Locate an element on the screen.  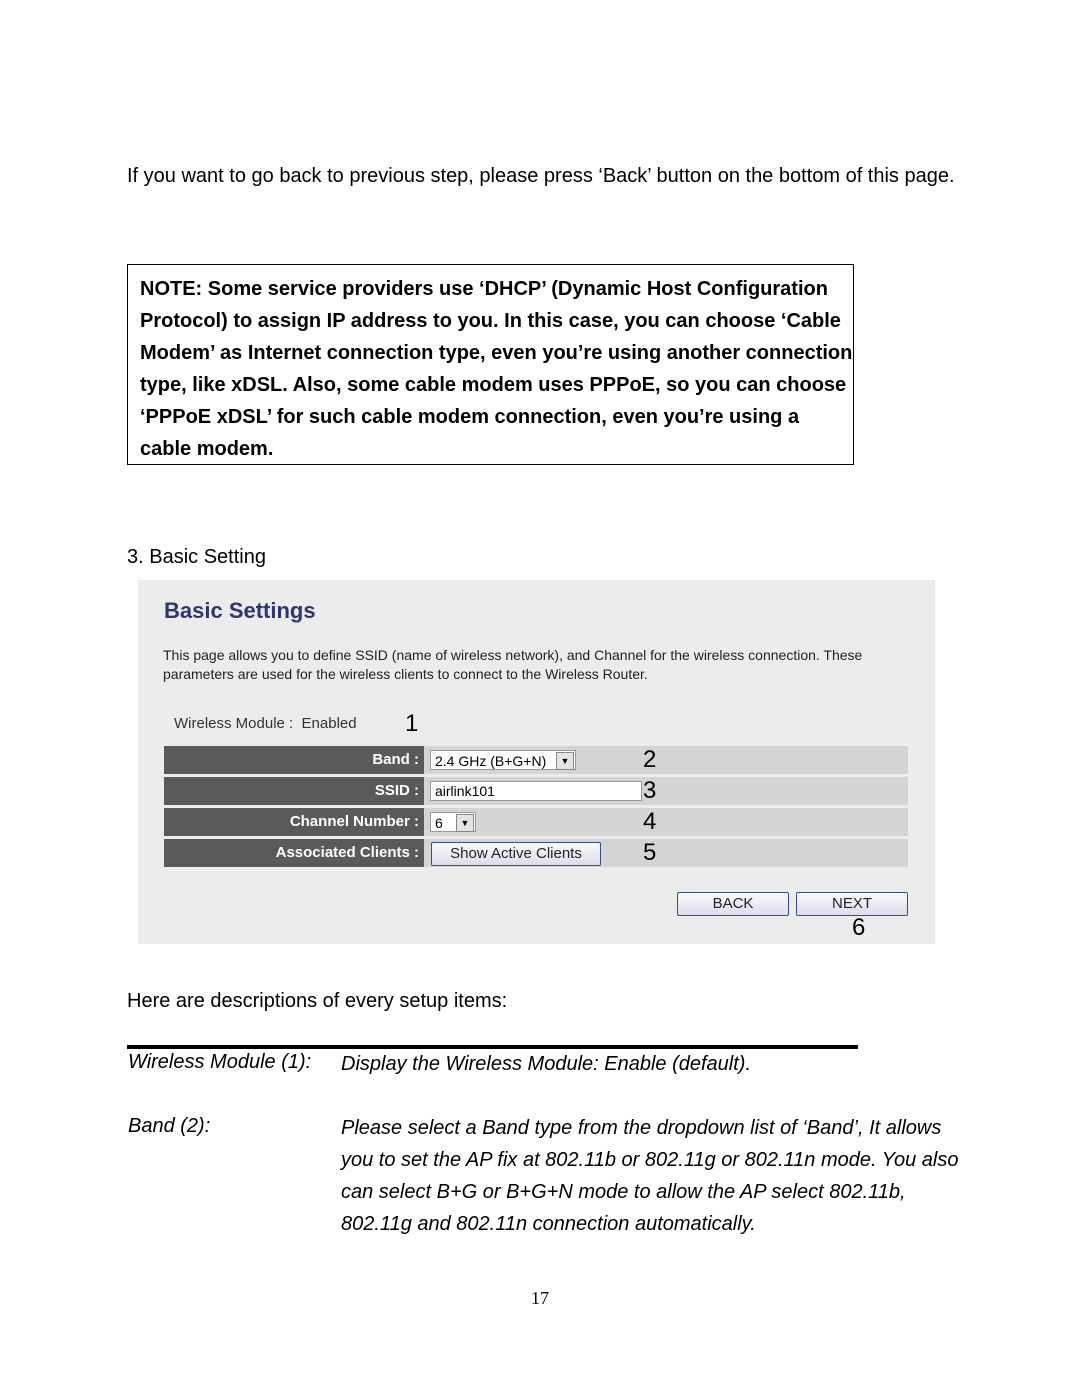
ssid-row: SSID : 3 is located at coordinates (536, 791).